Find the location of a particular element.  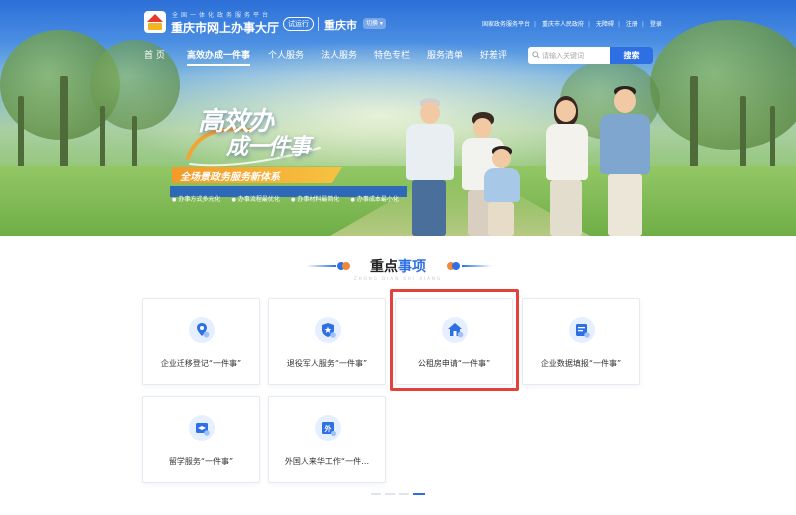

banner-tag: 办事成本最小化 is located at coordinates (374, 200).